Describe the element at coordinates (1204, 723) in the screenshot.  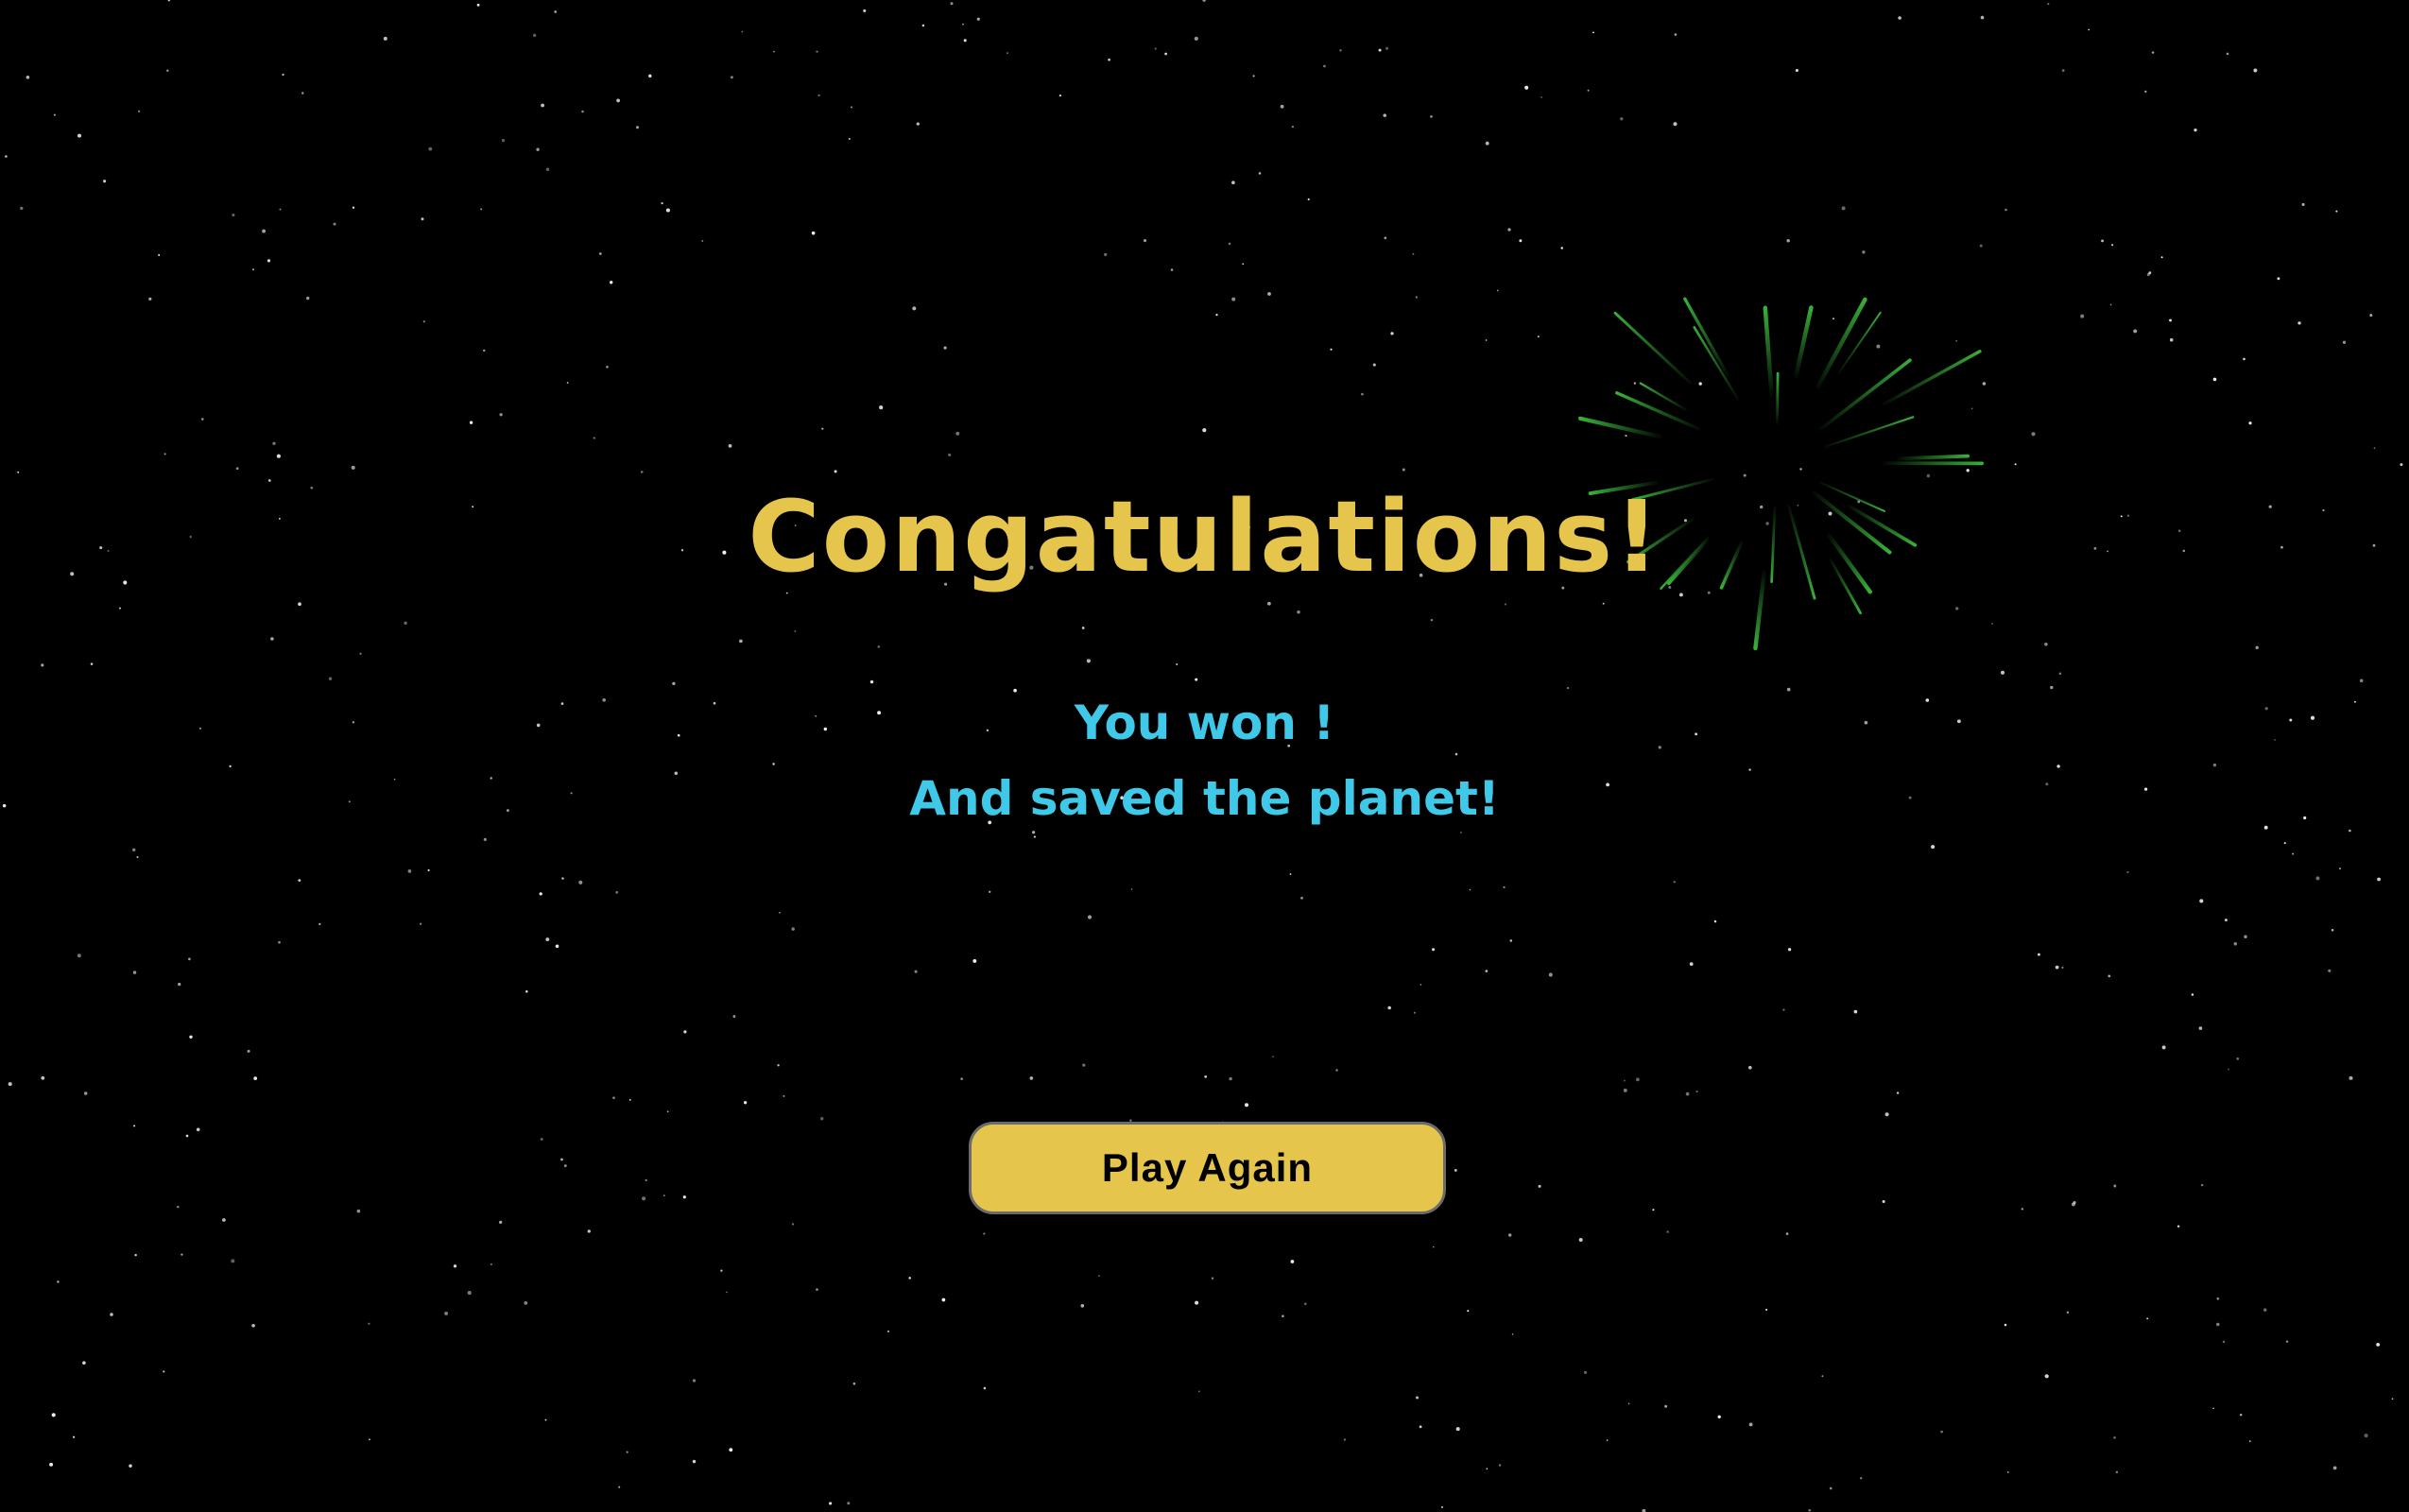
I see `win-message: You won !` at that location.